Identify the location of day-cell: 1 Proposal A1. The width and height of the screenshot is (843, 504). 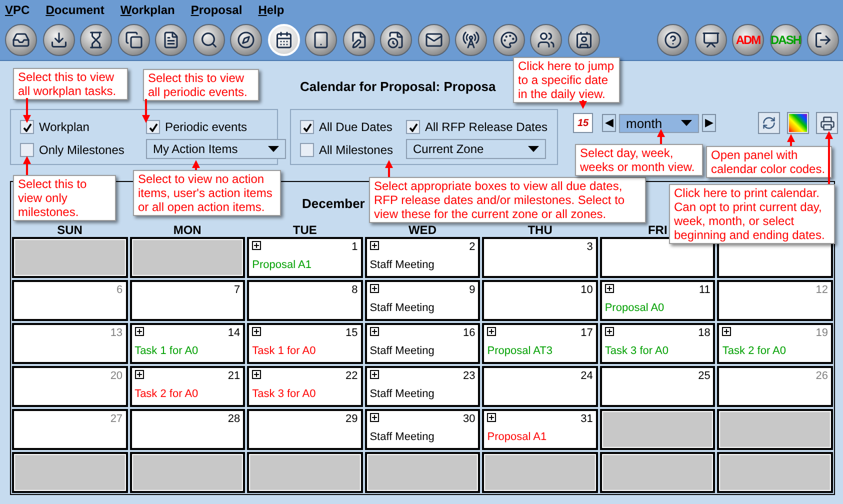
(305, 257).